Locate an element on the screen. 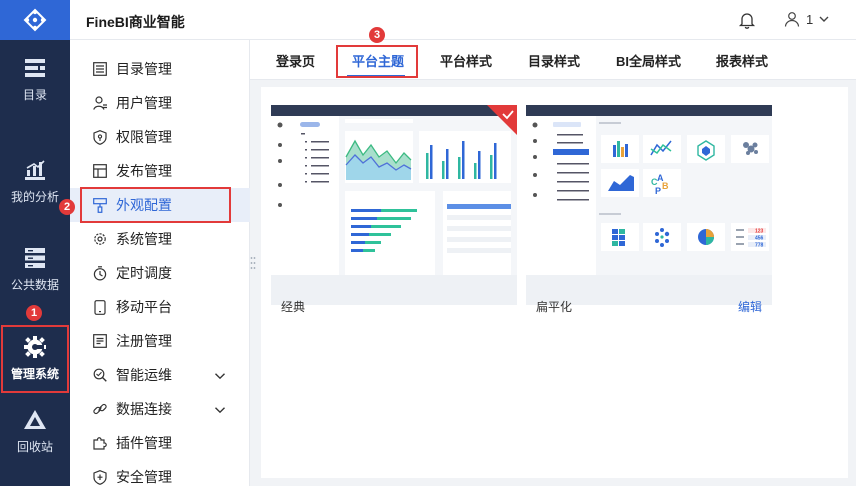 This screenshot has height=486, width=856. cog-icon is located at coordinates (100, 239).